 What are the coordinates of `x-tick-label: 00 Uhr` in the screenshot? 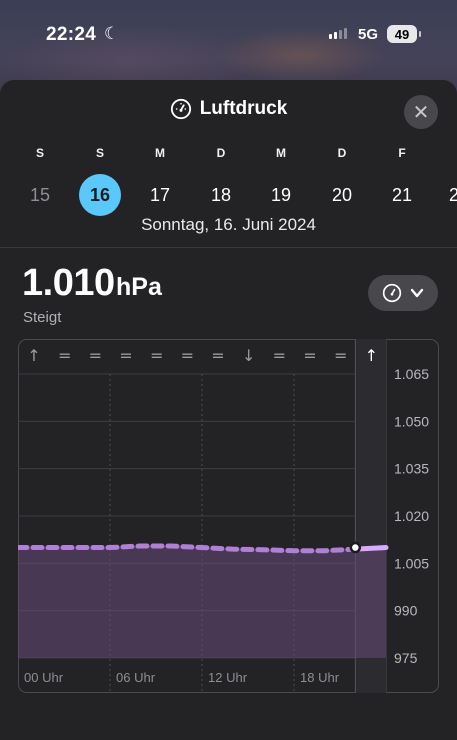 It's located at (44, 677).